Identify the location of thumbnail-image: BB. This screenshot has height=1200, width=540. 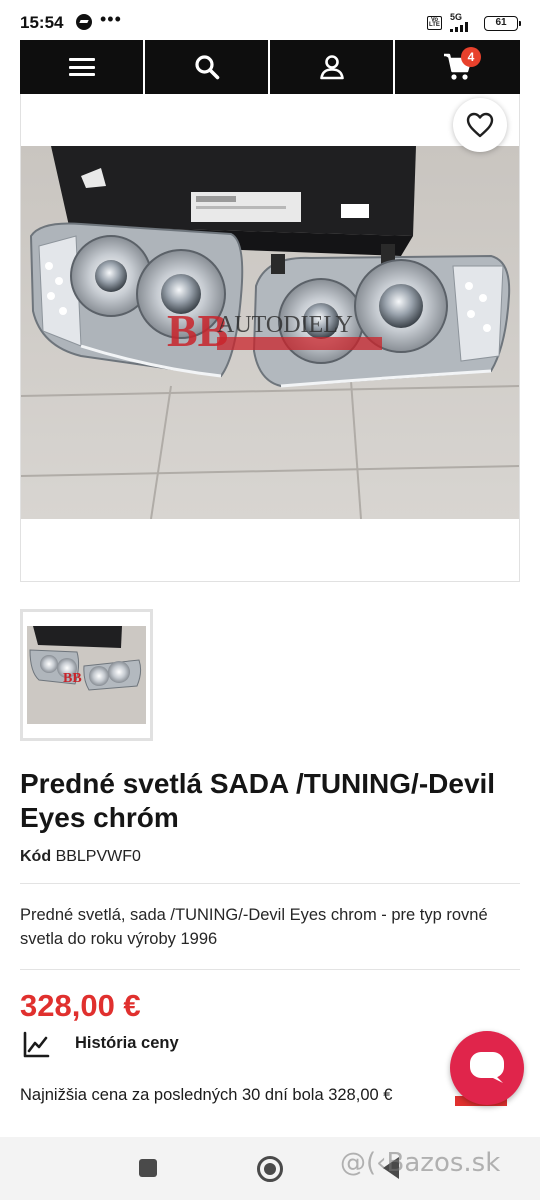
(86, 675).